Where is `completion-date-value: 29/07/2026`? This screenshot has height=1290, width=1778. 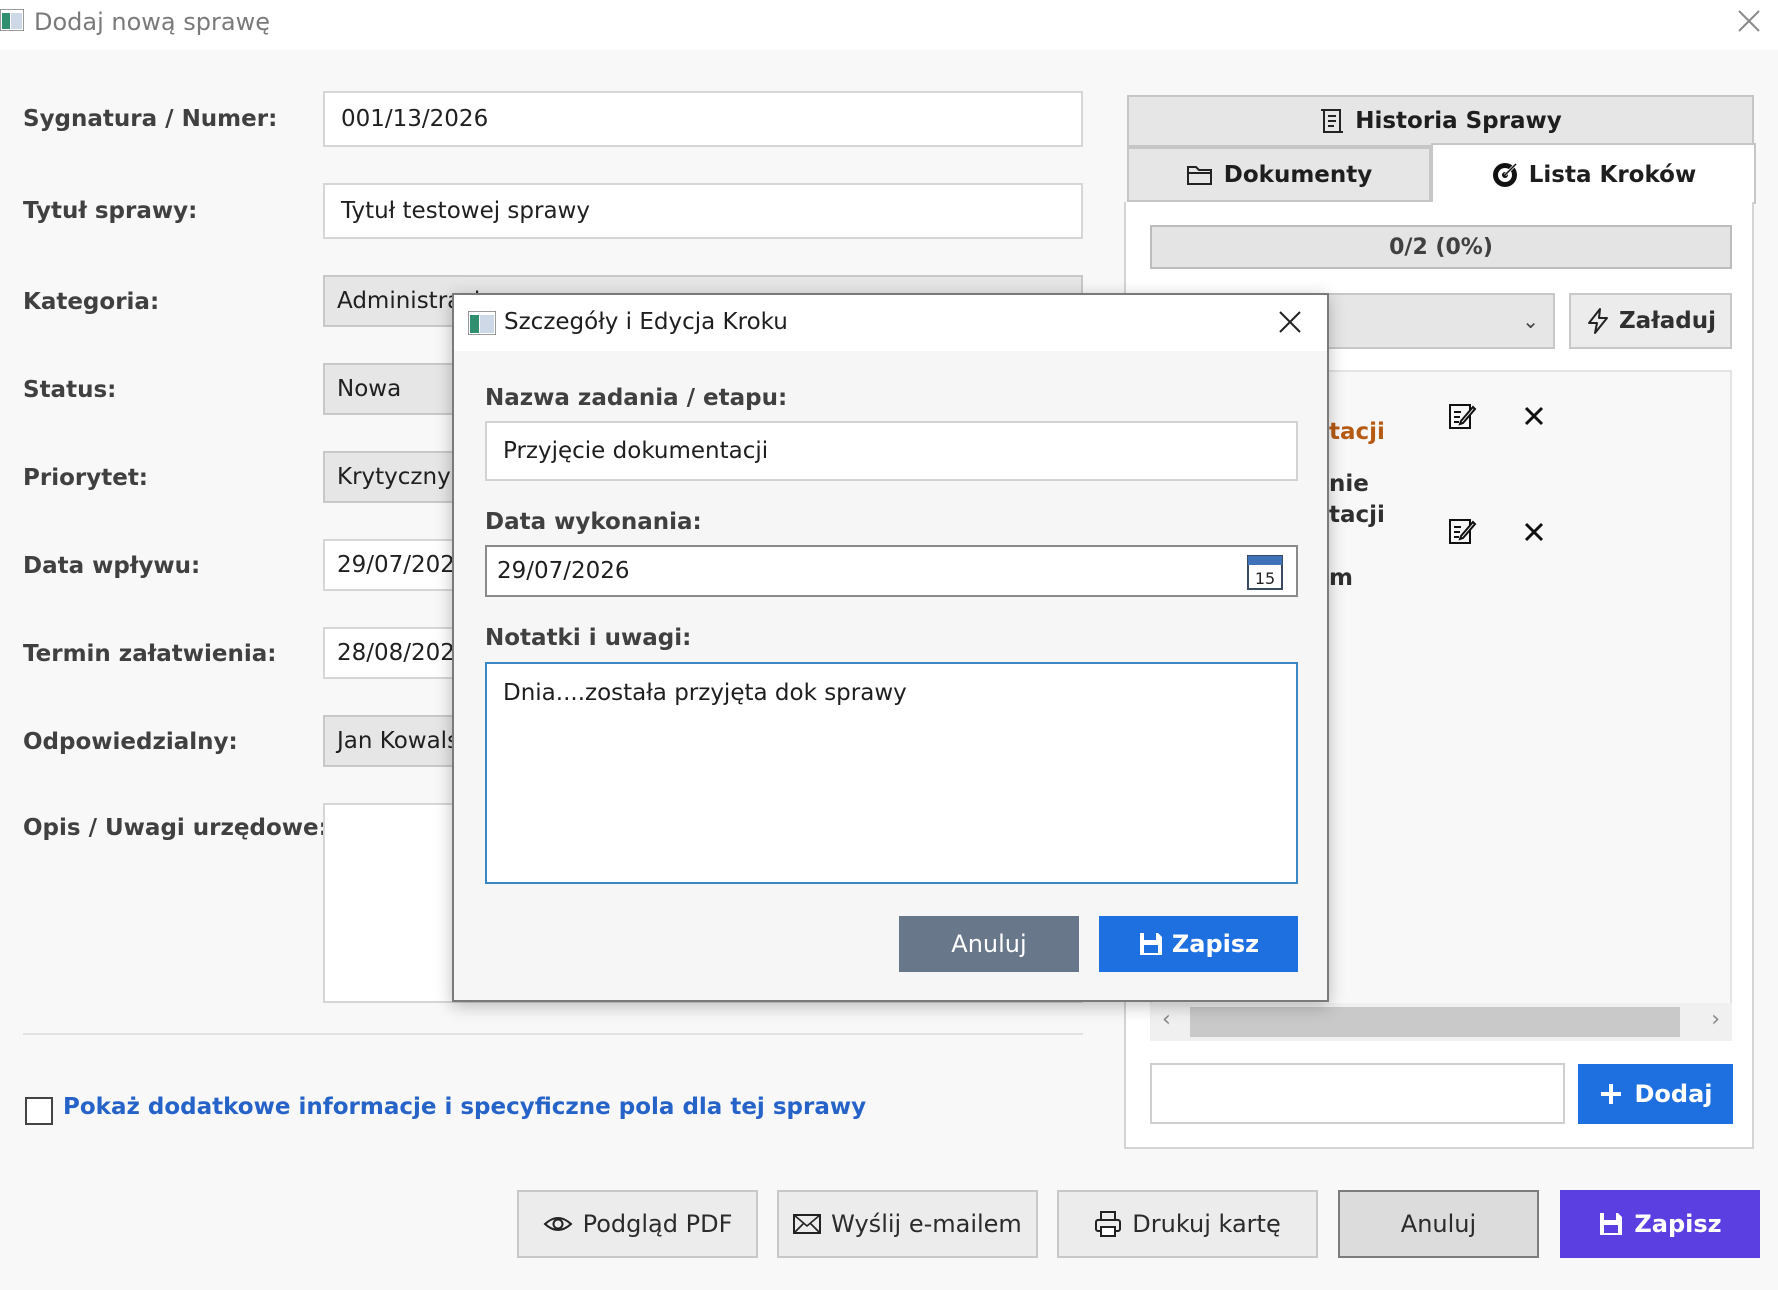
completion-date-value: 29/07/2026 is located at coordinates (563, 571).